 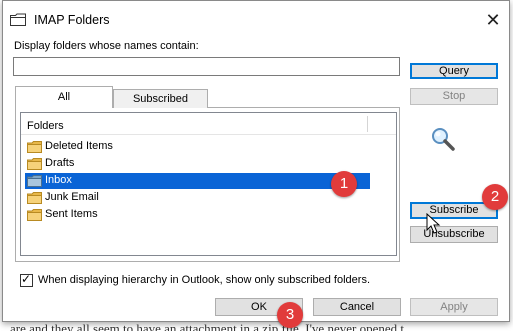 I want to click on folder-row-label: Sent Items, so click(x=71, y=214).